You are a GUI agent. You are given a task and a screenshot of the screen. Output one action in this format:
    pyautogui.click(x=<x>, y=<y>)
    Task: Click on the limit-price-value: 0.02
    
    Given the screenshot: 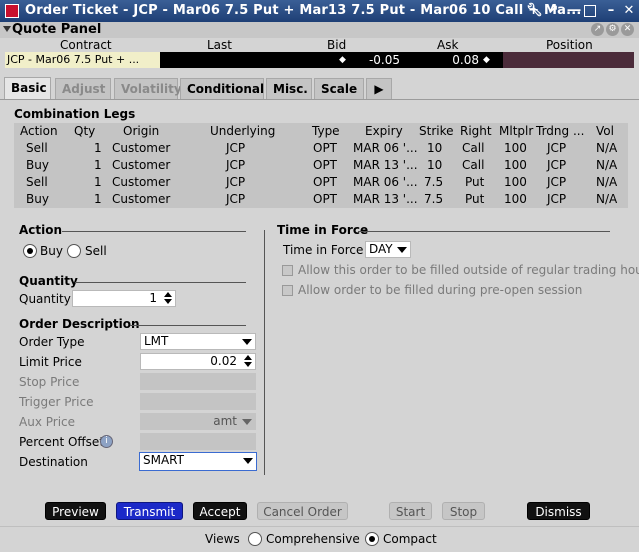 What is the action you would take?
    pyautogui.click(x=223, y=361)
    